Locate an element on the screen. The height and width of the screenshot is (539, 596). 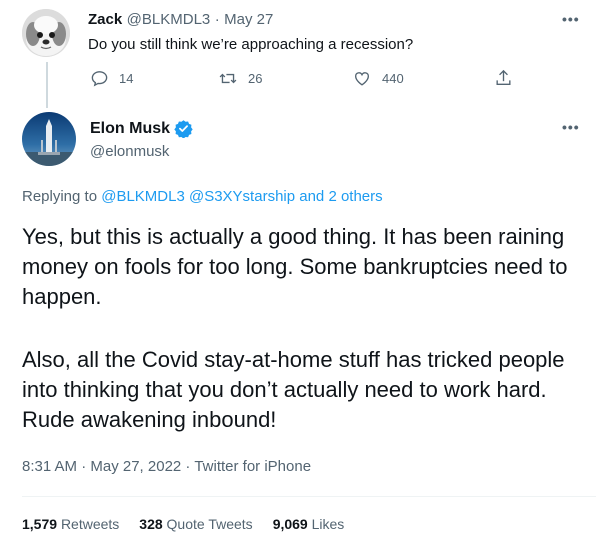
rocket-avatar-image is located at coordinates (49, 139).